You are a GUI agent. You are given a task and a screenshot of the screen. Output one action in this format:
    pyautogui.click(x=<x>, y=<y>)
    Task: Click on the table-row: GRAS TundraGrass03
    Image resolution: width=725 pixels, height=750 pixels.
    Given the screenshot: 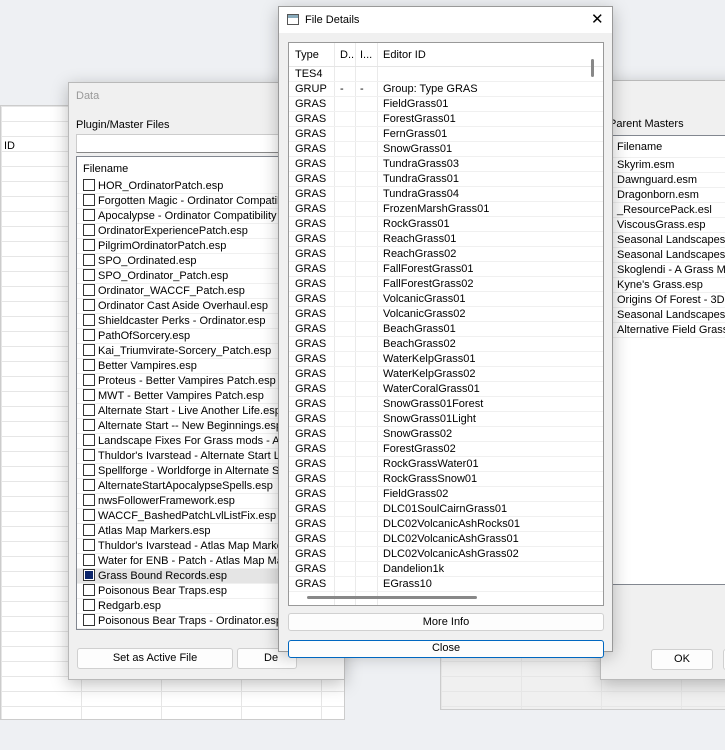 What is the action you would take?
    pyautogui.click(x=446, y=164)
    